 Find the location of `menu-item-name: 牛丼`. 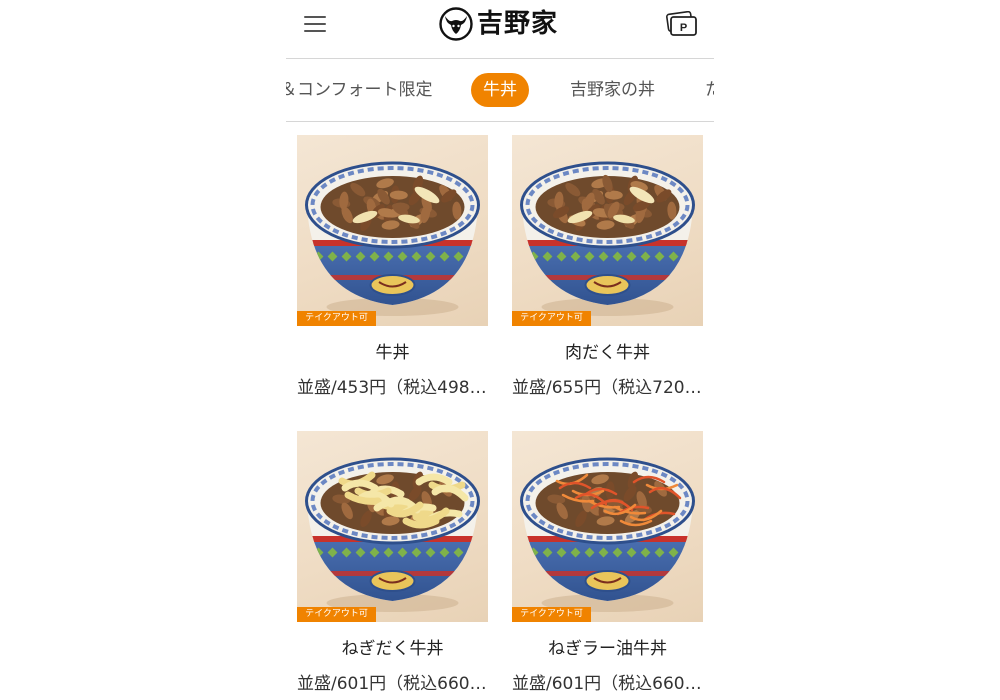

menu-item-name: 牛丼 is located at coordinates (392, 353).